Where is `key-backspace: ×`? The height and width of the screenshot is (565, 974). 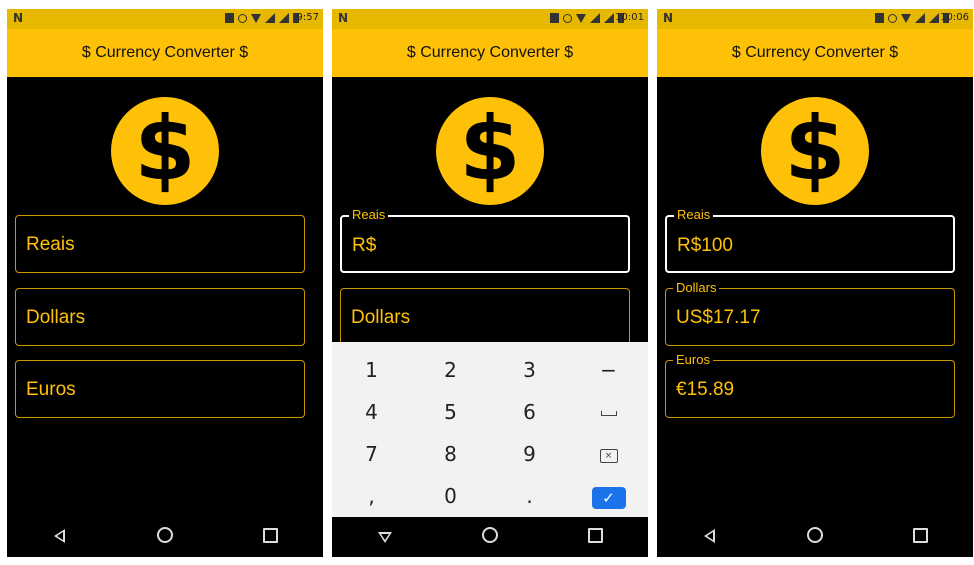
key-backspace: × is located at coordinates (608, 454).